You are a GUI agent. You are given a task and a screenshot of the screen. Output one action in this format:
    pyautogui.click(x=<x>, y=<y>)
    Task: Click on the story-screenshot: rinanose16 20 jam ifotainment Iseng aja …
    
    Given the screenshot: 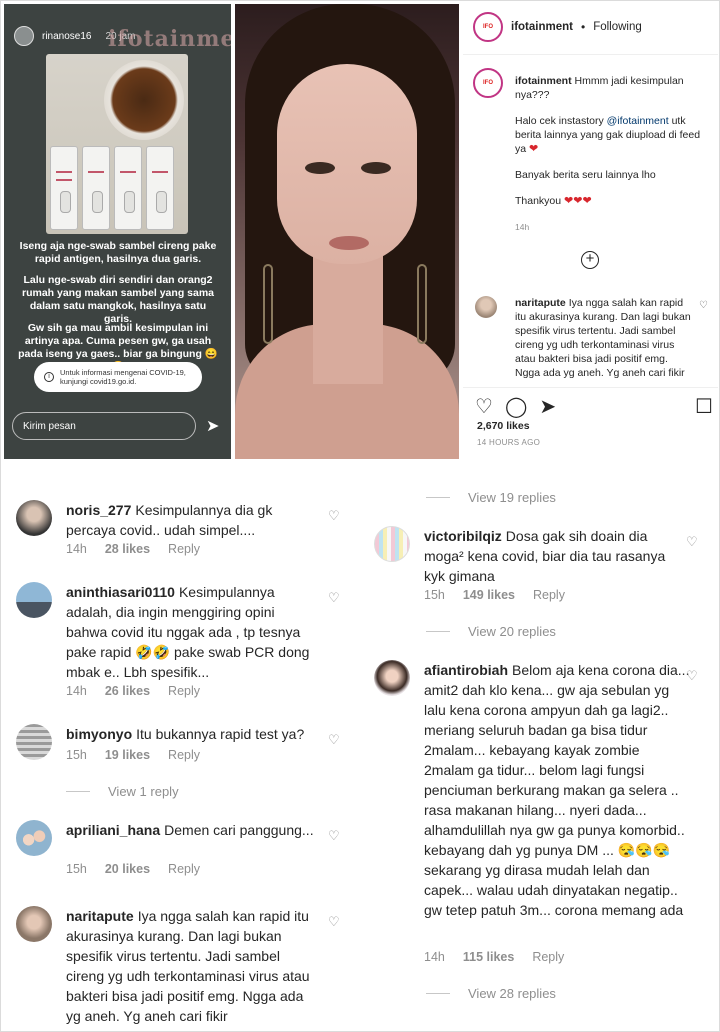 What is the action you would take?
    pyautogui.click(x=117, y=231)
    